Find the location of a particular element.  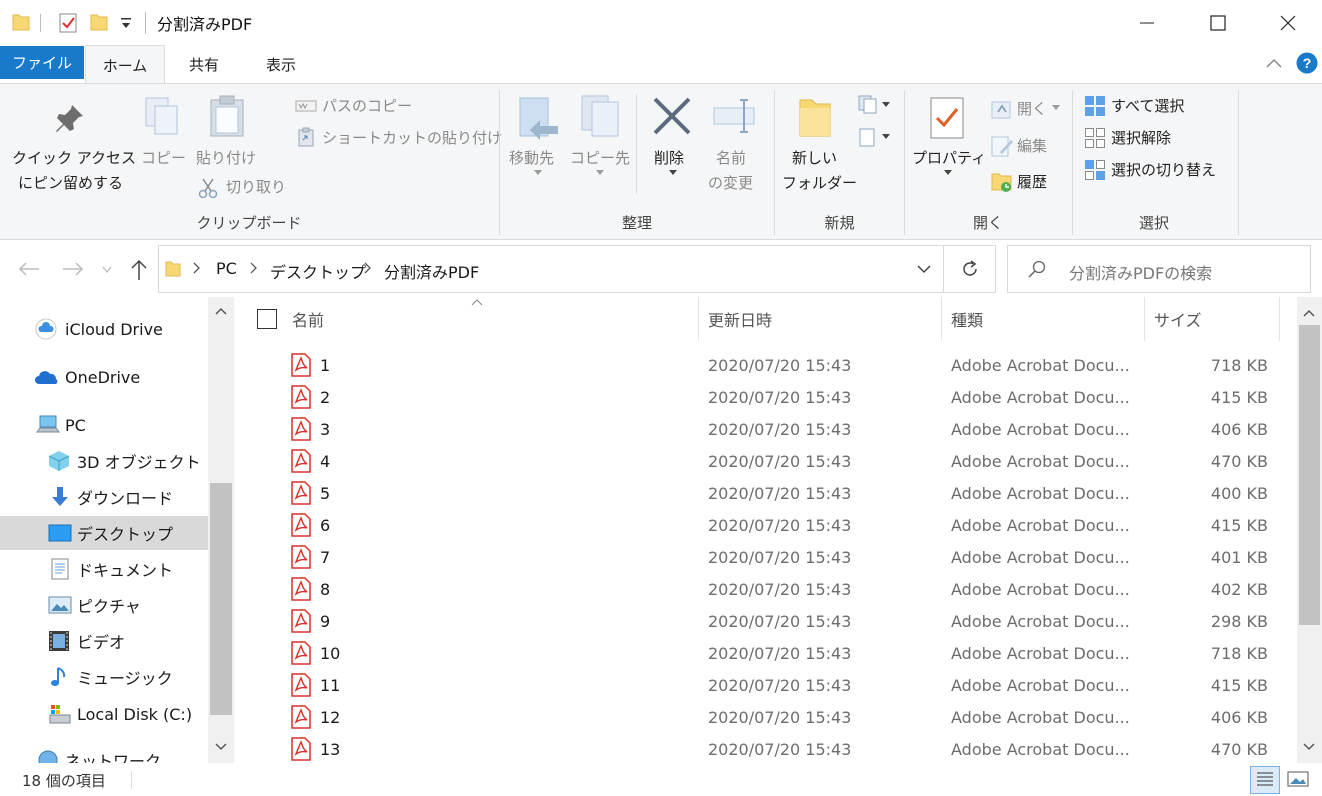

search-box: 分割済みPDFの検索 is located at coordinates (1159, 269).